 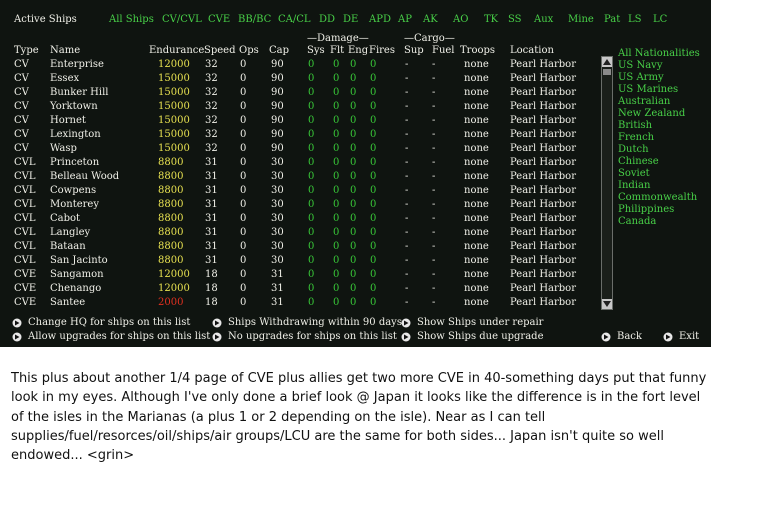 What do you see at coordinates (460, 19) in the screenshot?
I see `tab-ao: AO` at bounding box center [460, 19].